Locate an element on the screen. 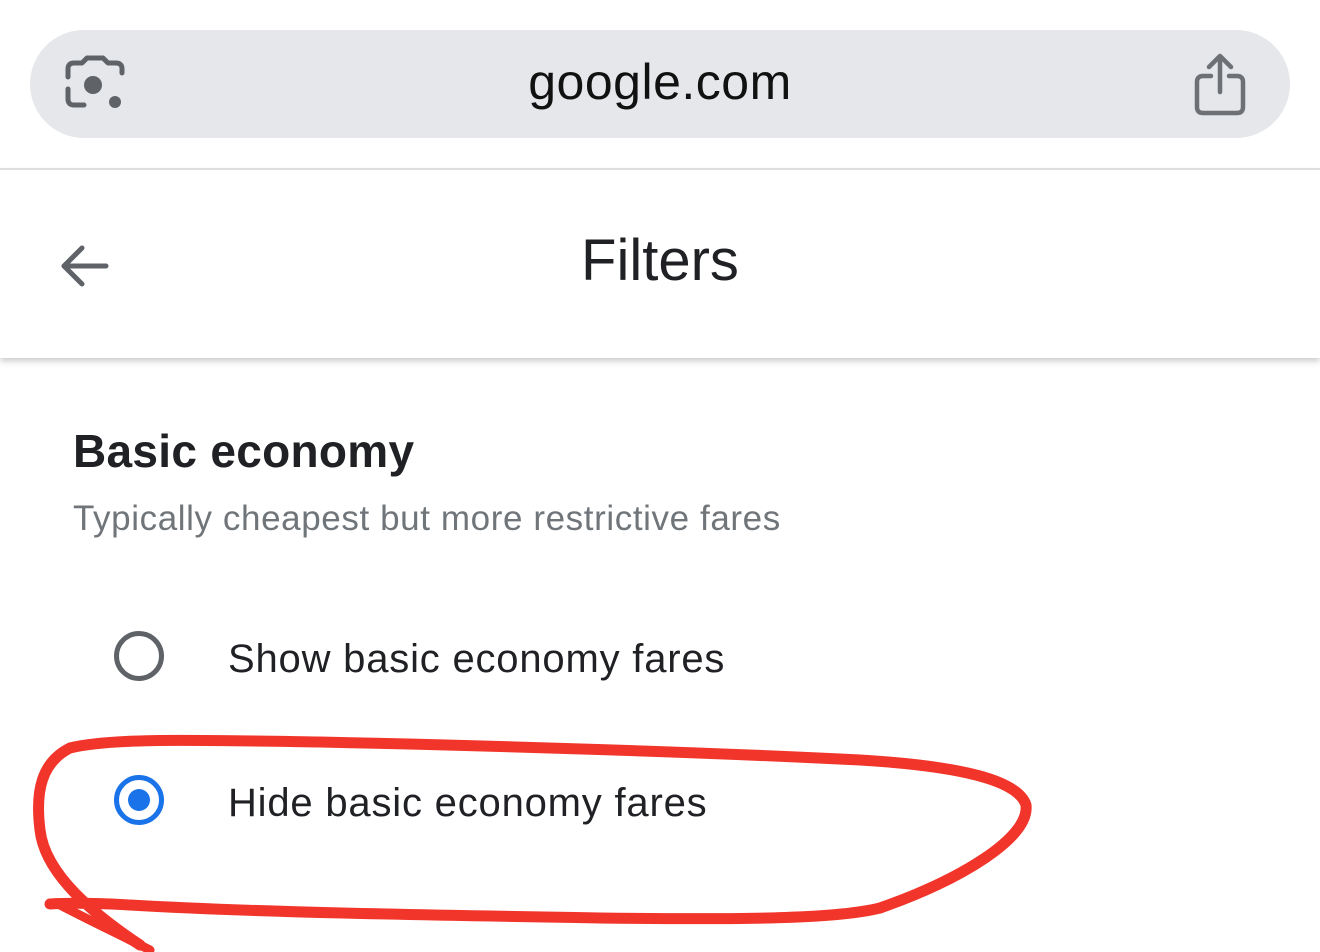  page-title: Filters is located at coordinates (660, 260).